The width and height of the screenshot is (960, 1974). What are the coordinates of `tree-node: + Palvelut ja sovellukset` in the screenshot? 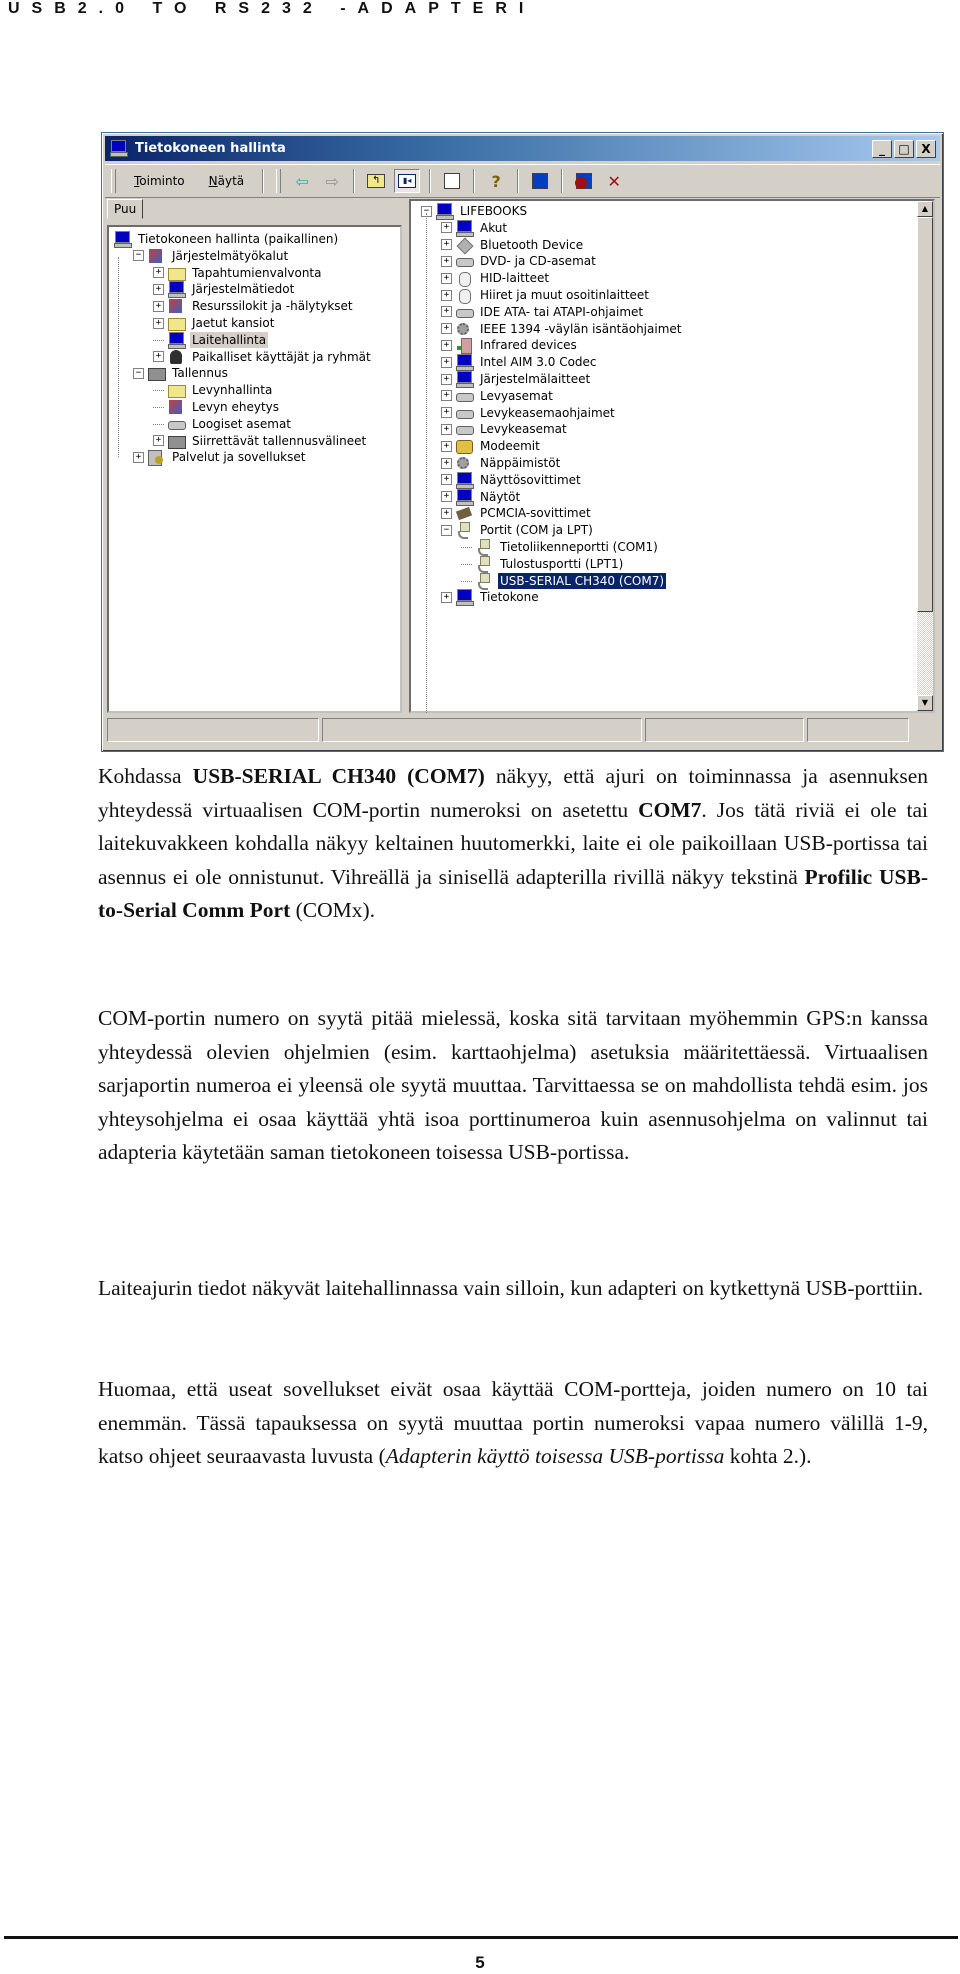 It's located at (220, 457).